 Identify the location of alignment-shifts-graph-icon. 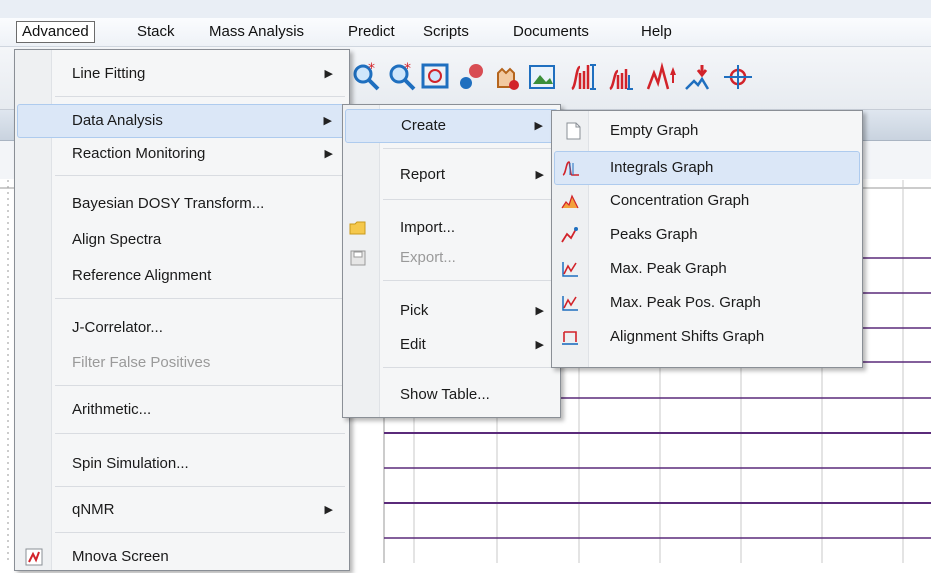
(570, 338).